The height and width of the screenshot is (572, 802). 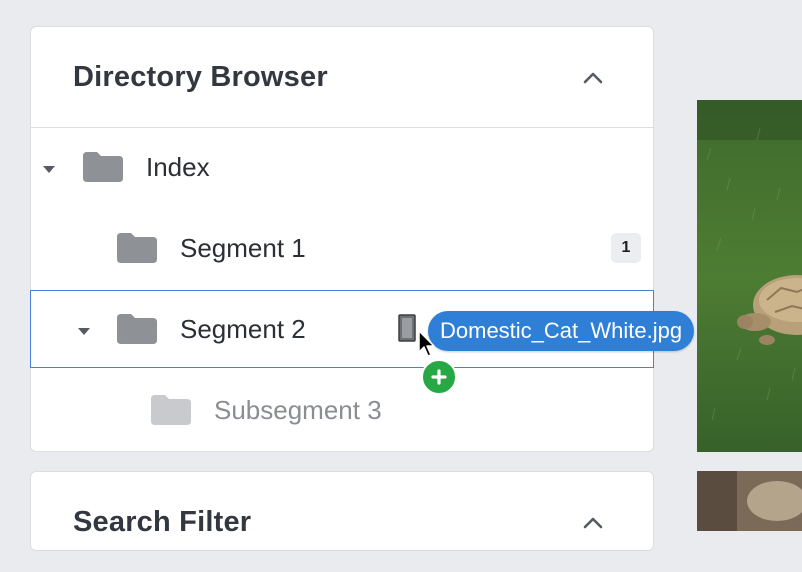 I want to click on tree-item-label: Subsegment 3, so click(x=298, y=410).